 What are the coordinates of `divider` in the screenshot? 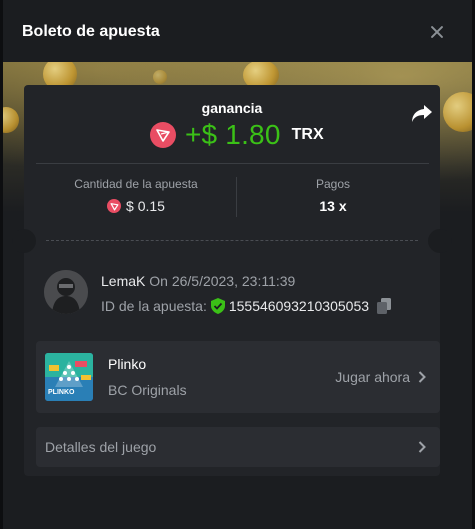 It's located at (232, 163).